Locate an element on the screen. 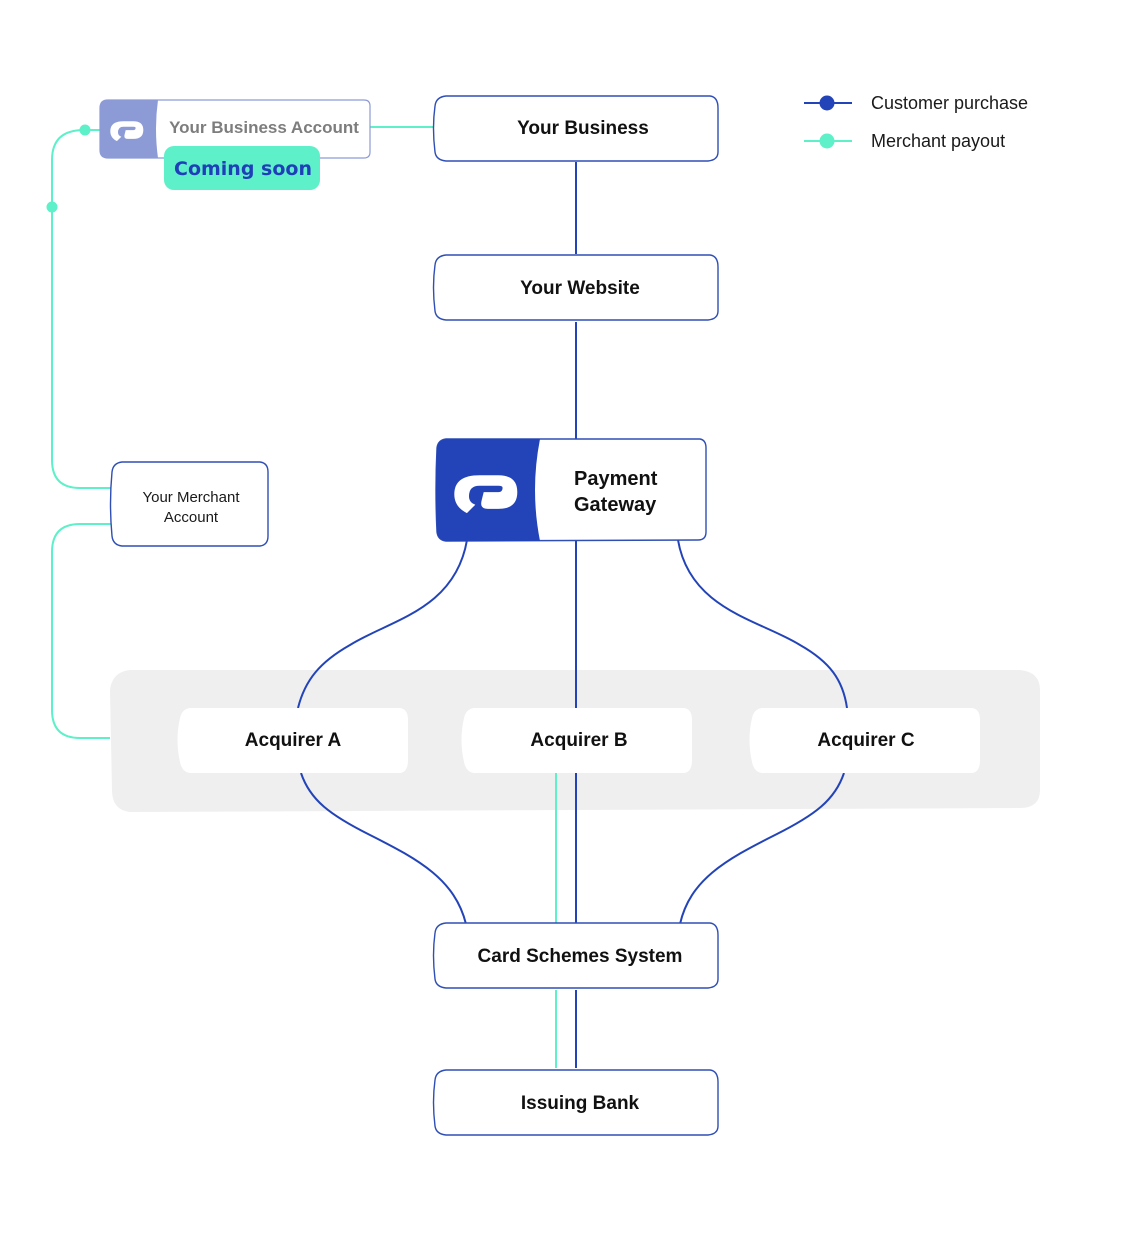 This screenshot has width=1136, height=1243. card-schemes-node: Card Schemes System is located at coordinates (575, 955).